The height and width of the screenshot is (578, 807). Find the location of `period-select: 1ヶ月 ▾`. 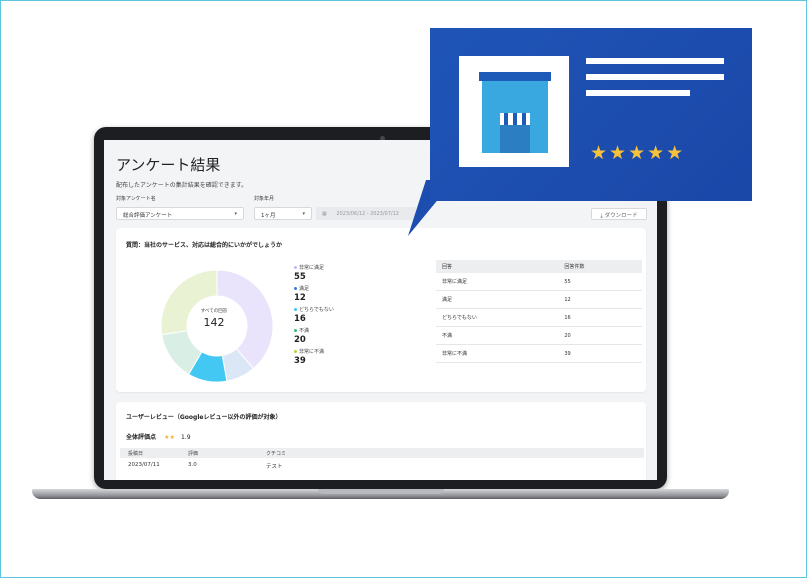

period-select: 1ヶ月 ▾ is located at coordinates (283, 213).